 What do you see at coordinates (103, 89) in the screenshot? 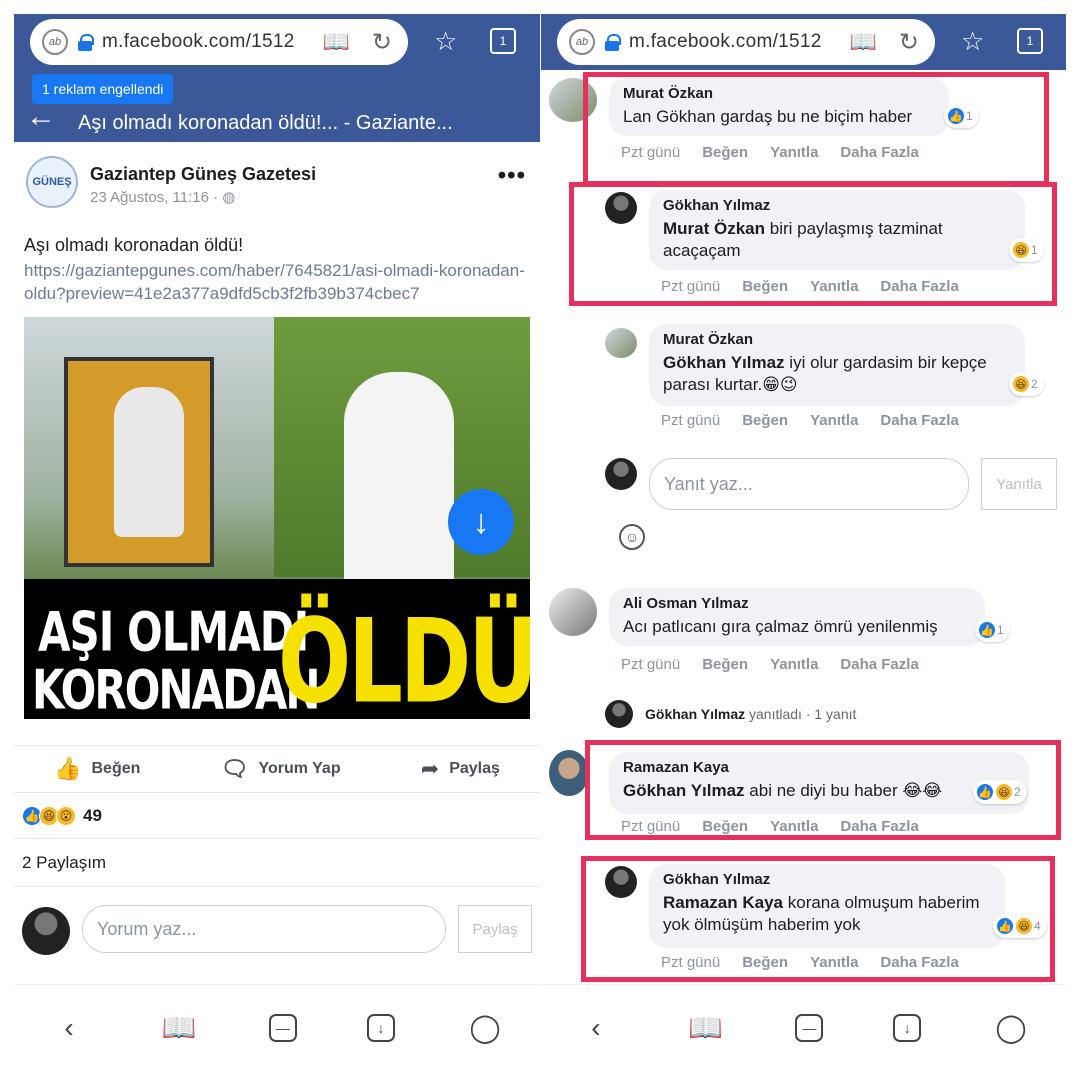
I see `ad-blocked-tooltip: 1 reklam engellendi` at bounding box center [103, 89].